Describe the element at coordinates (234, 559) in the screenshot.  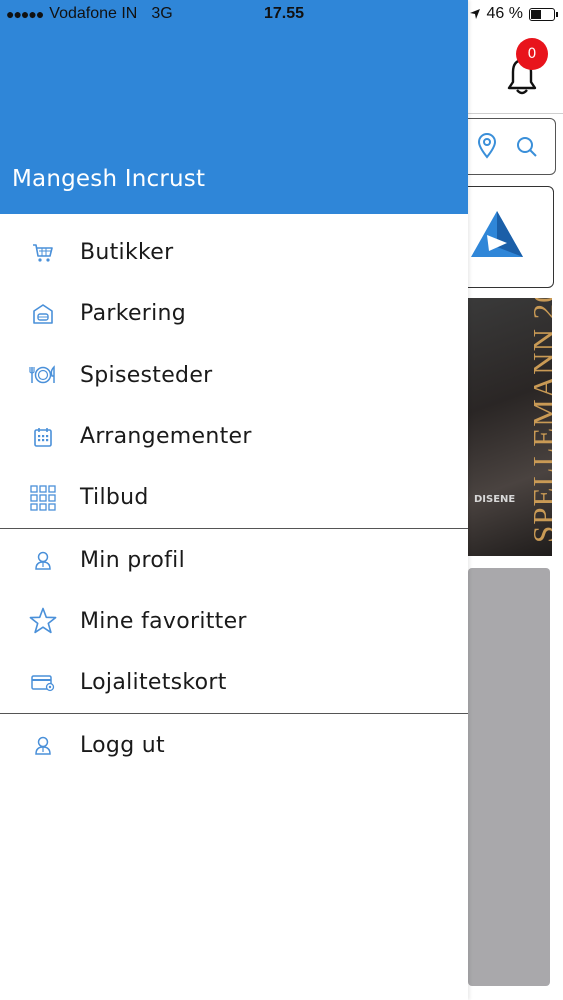
I see `menu-item-min-profil: Min profil` at that location.